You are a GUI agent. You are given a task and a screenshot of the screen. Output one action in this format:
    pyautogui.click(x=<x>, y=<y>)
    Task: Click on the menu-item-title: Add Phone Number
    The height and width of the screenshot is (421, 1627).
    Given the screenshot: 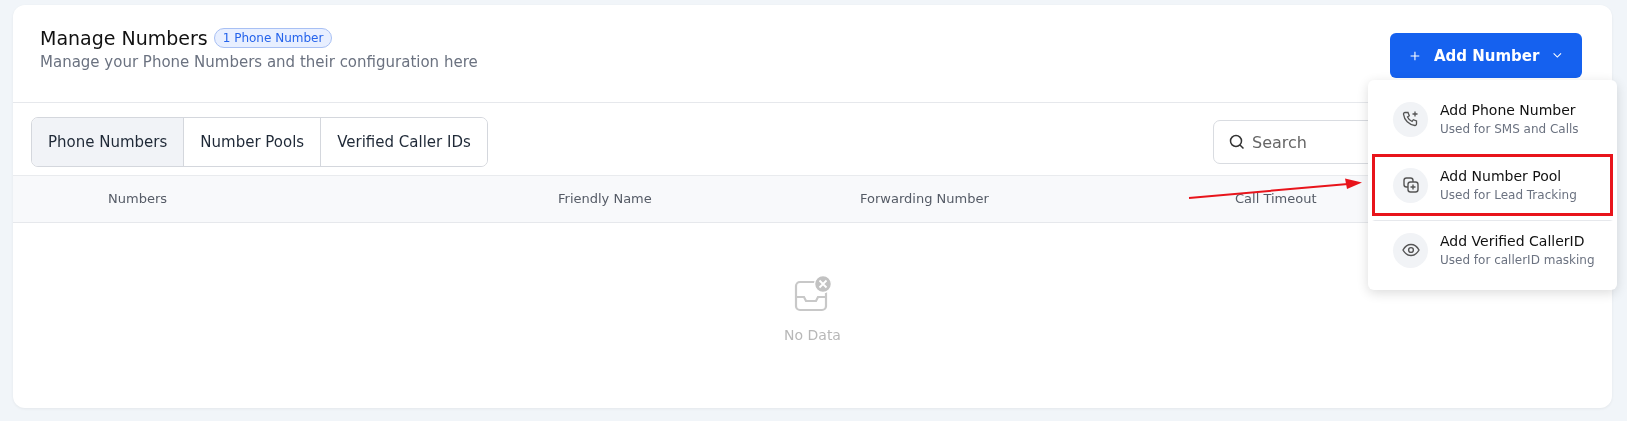 What is the action you would take?
    pyautogui.click(x=1508, y=110)
    